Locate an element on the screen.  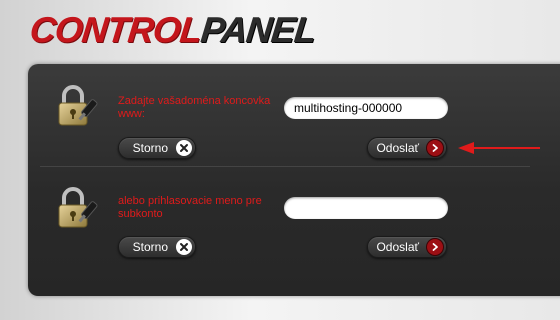
domain-prompt: Zadajte vašadoména koncovka www: is located at coordinates (194, 107).